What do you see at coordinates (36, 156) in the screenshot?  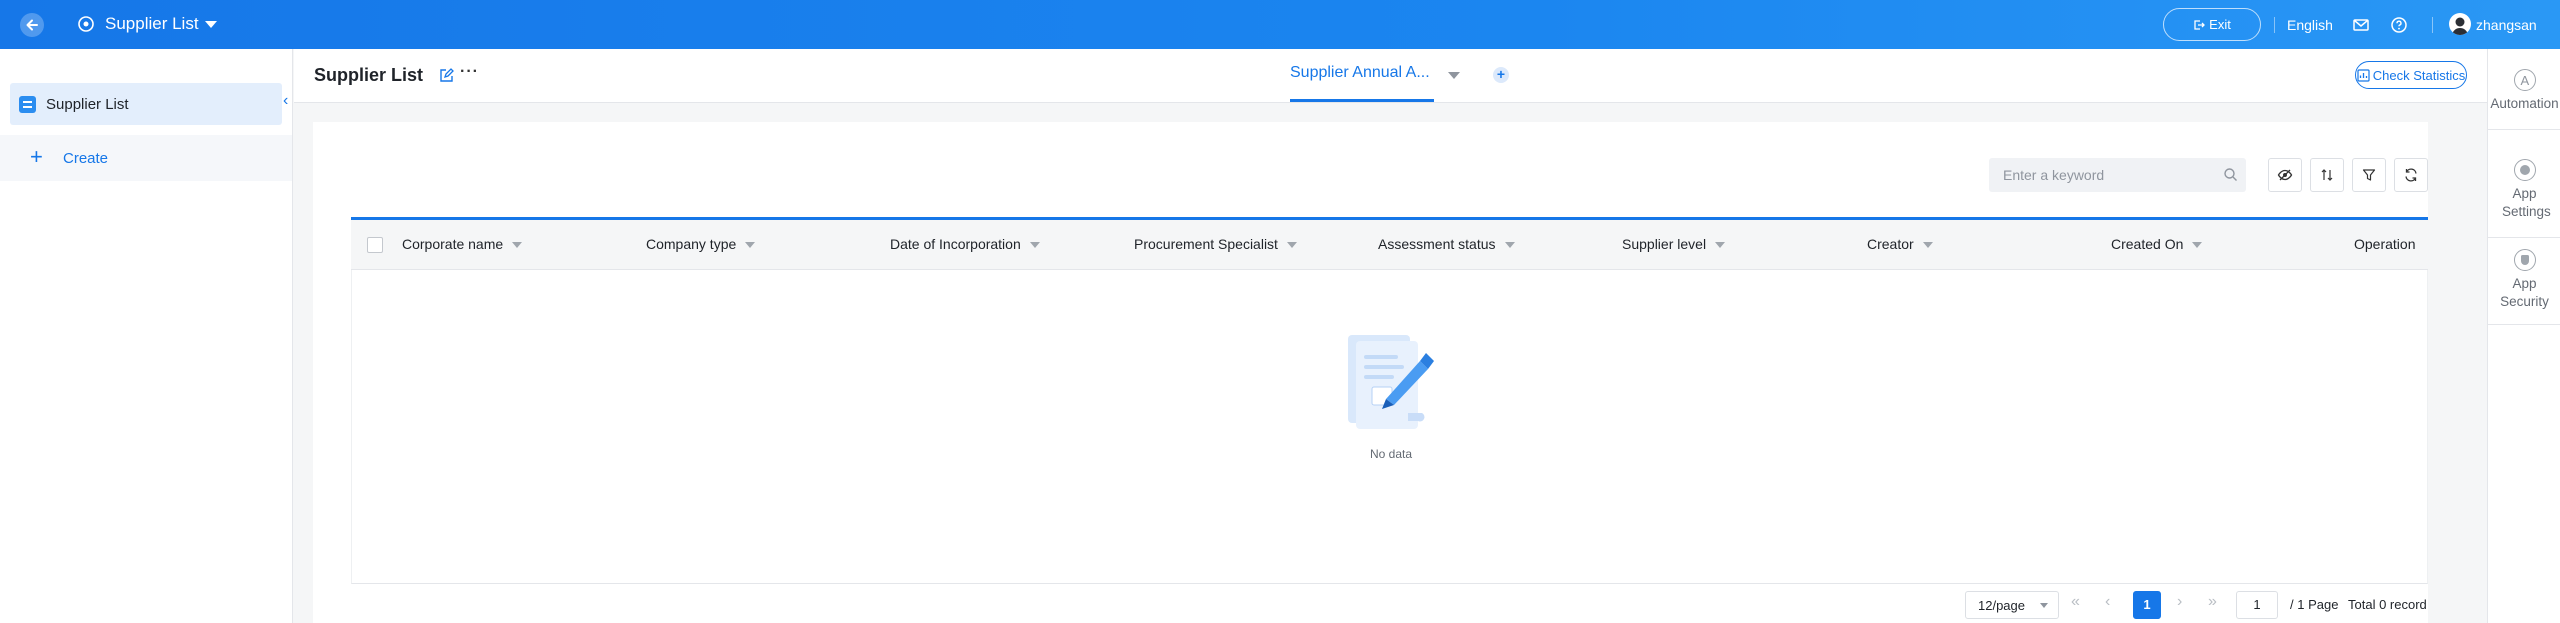 I see `plus-icon: +` at bounding box center [36, 156].